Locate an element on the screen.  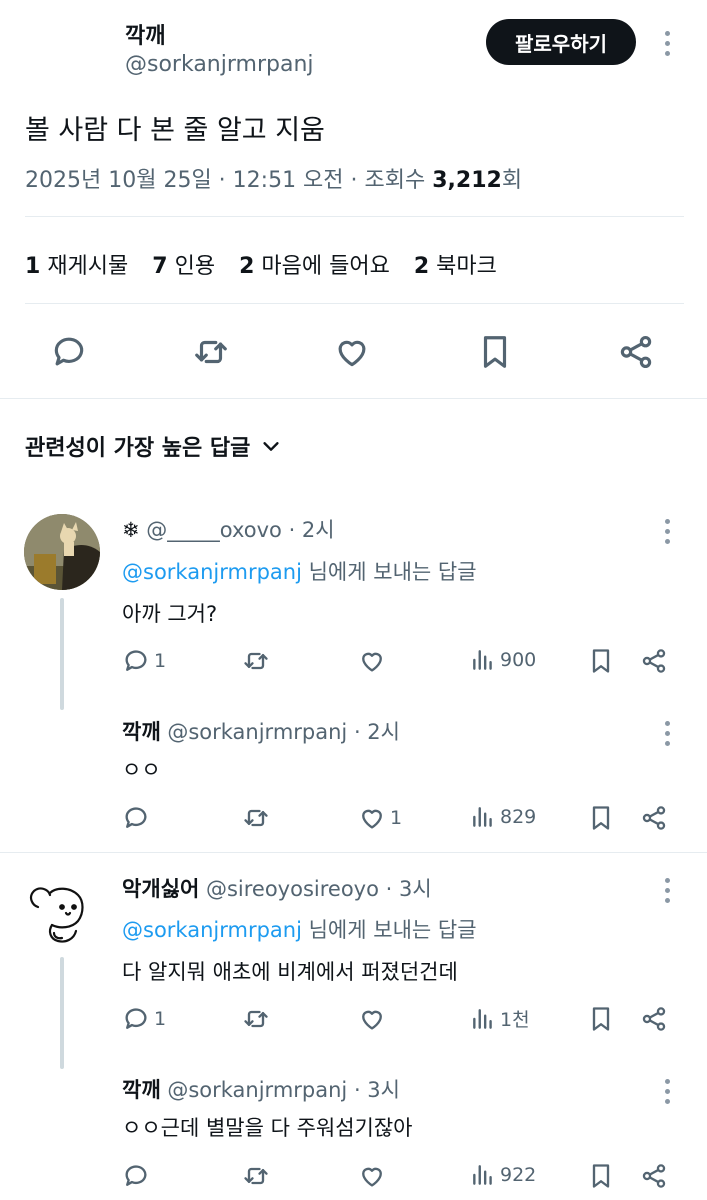
post-text: 볼 사람 다 본 줄 알고 지움 is located at coordinates (175, 130).